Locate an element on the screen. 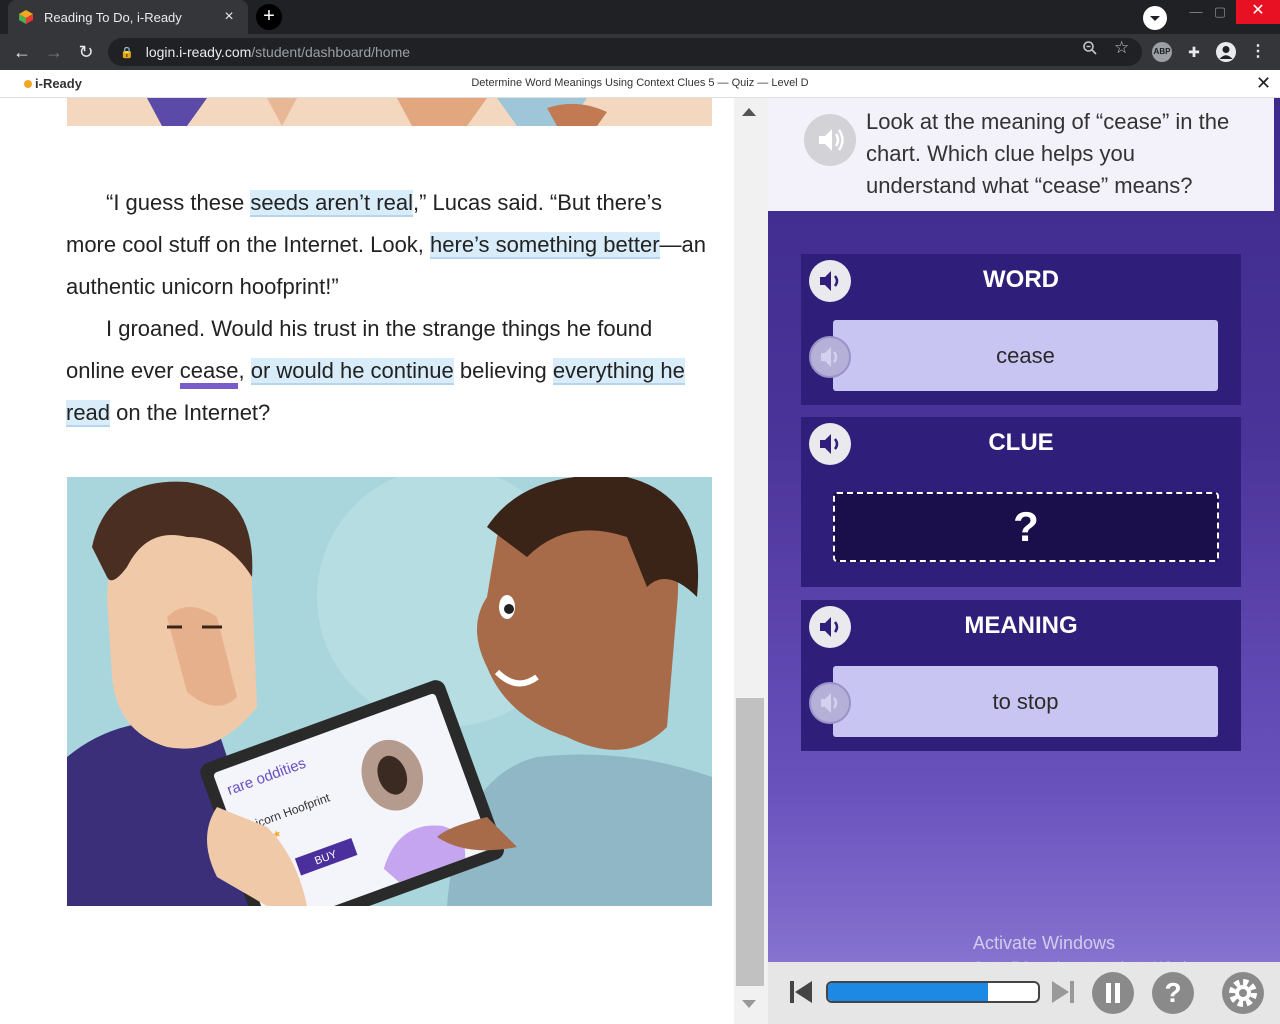 The width and height of the screenshot is (1280, 1024). chevron-down-icon is located at coordinates (1155, 18).